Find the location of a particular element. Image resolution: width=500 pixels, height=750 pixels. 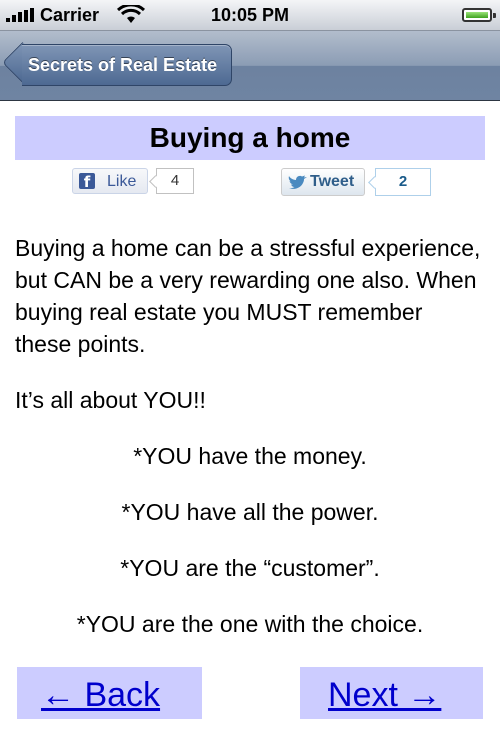

tweet-button: Tweet is located at coordinates (323, 182).